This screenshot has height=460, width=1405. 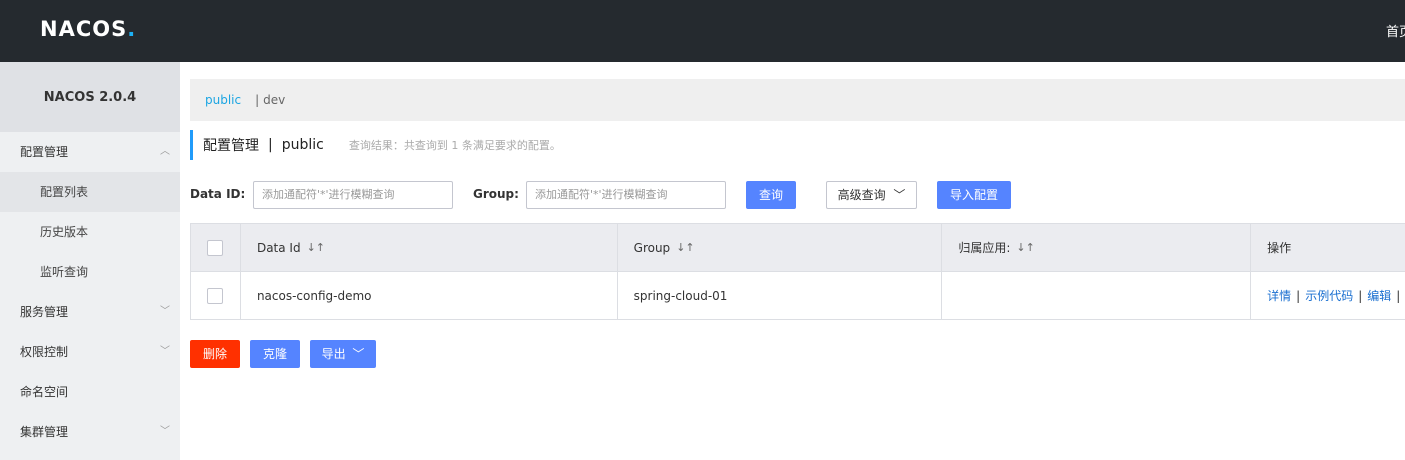 What do you see at coordinates (797, 100) in the screenshot?
I see `namespace-bar: public | dev` at bounding box center [797, 100].